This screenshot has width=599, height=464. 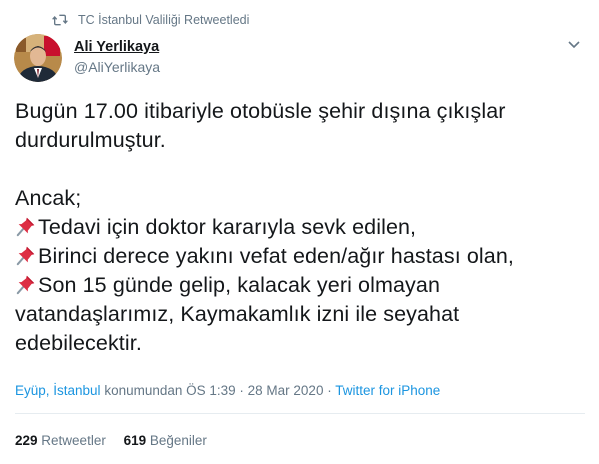 What do you see at coordinates (118, 441) in the screenshot?
I see `tweet-stats: 229 Retweetler 619 Beğeniler` at bounding box center [118, 441].